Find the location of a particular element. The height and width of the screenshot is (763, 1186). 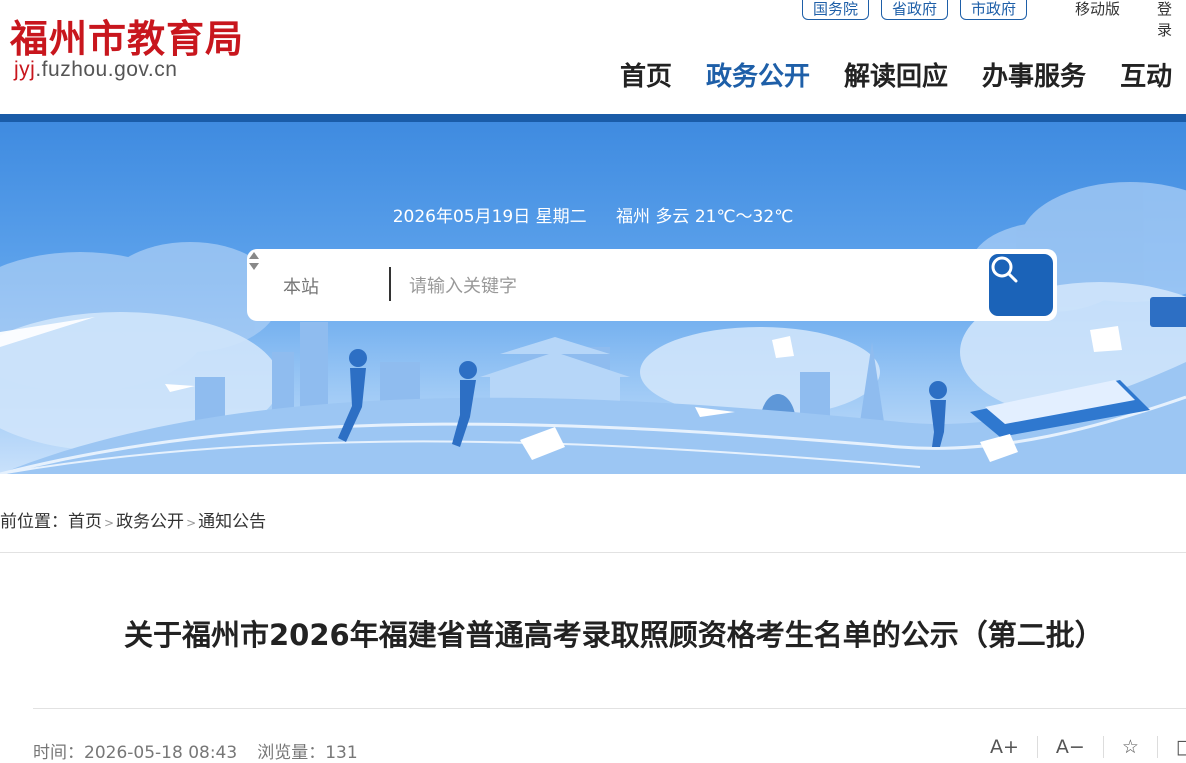

site-url-rest: .fuzhou.gov.cn is located at coordinates (106, 69).